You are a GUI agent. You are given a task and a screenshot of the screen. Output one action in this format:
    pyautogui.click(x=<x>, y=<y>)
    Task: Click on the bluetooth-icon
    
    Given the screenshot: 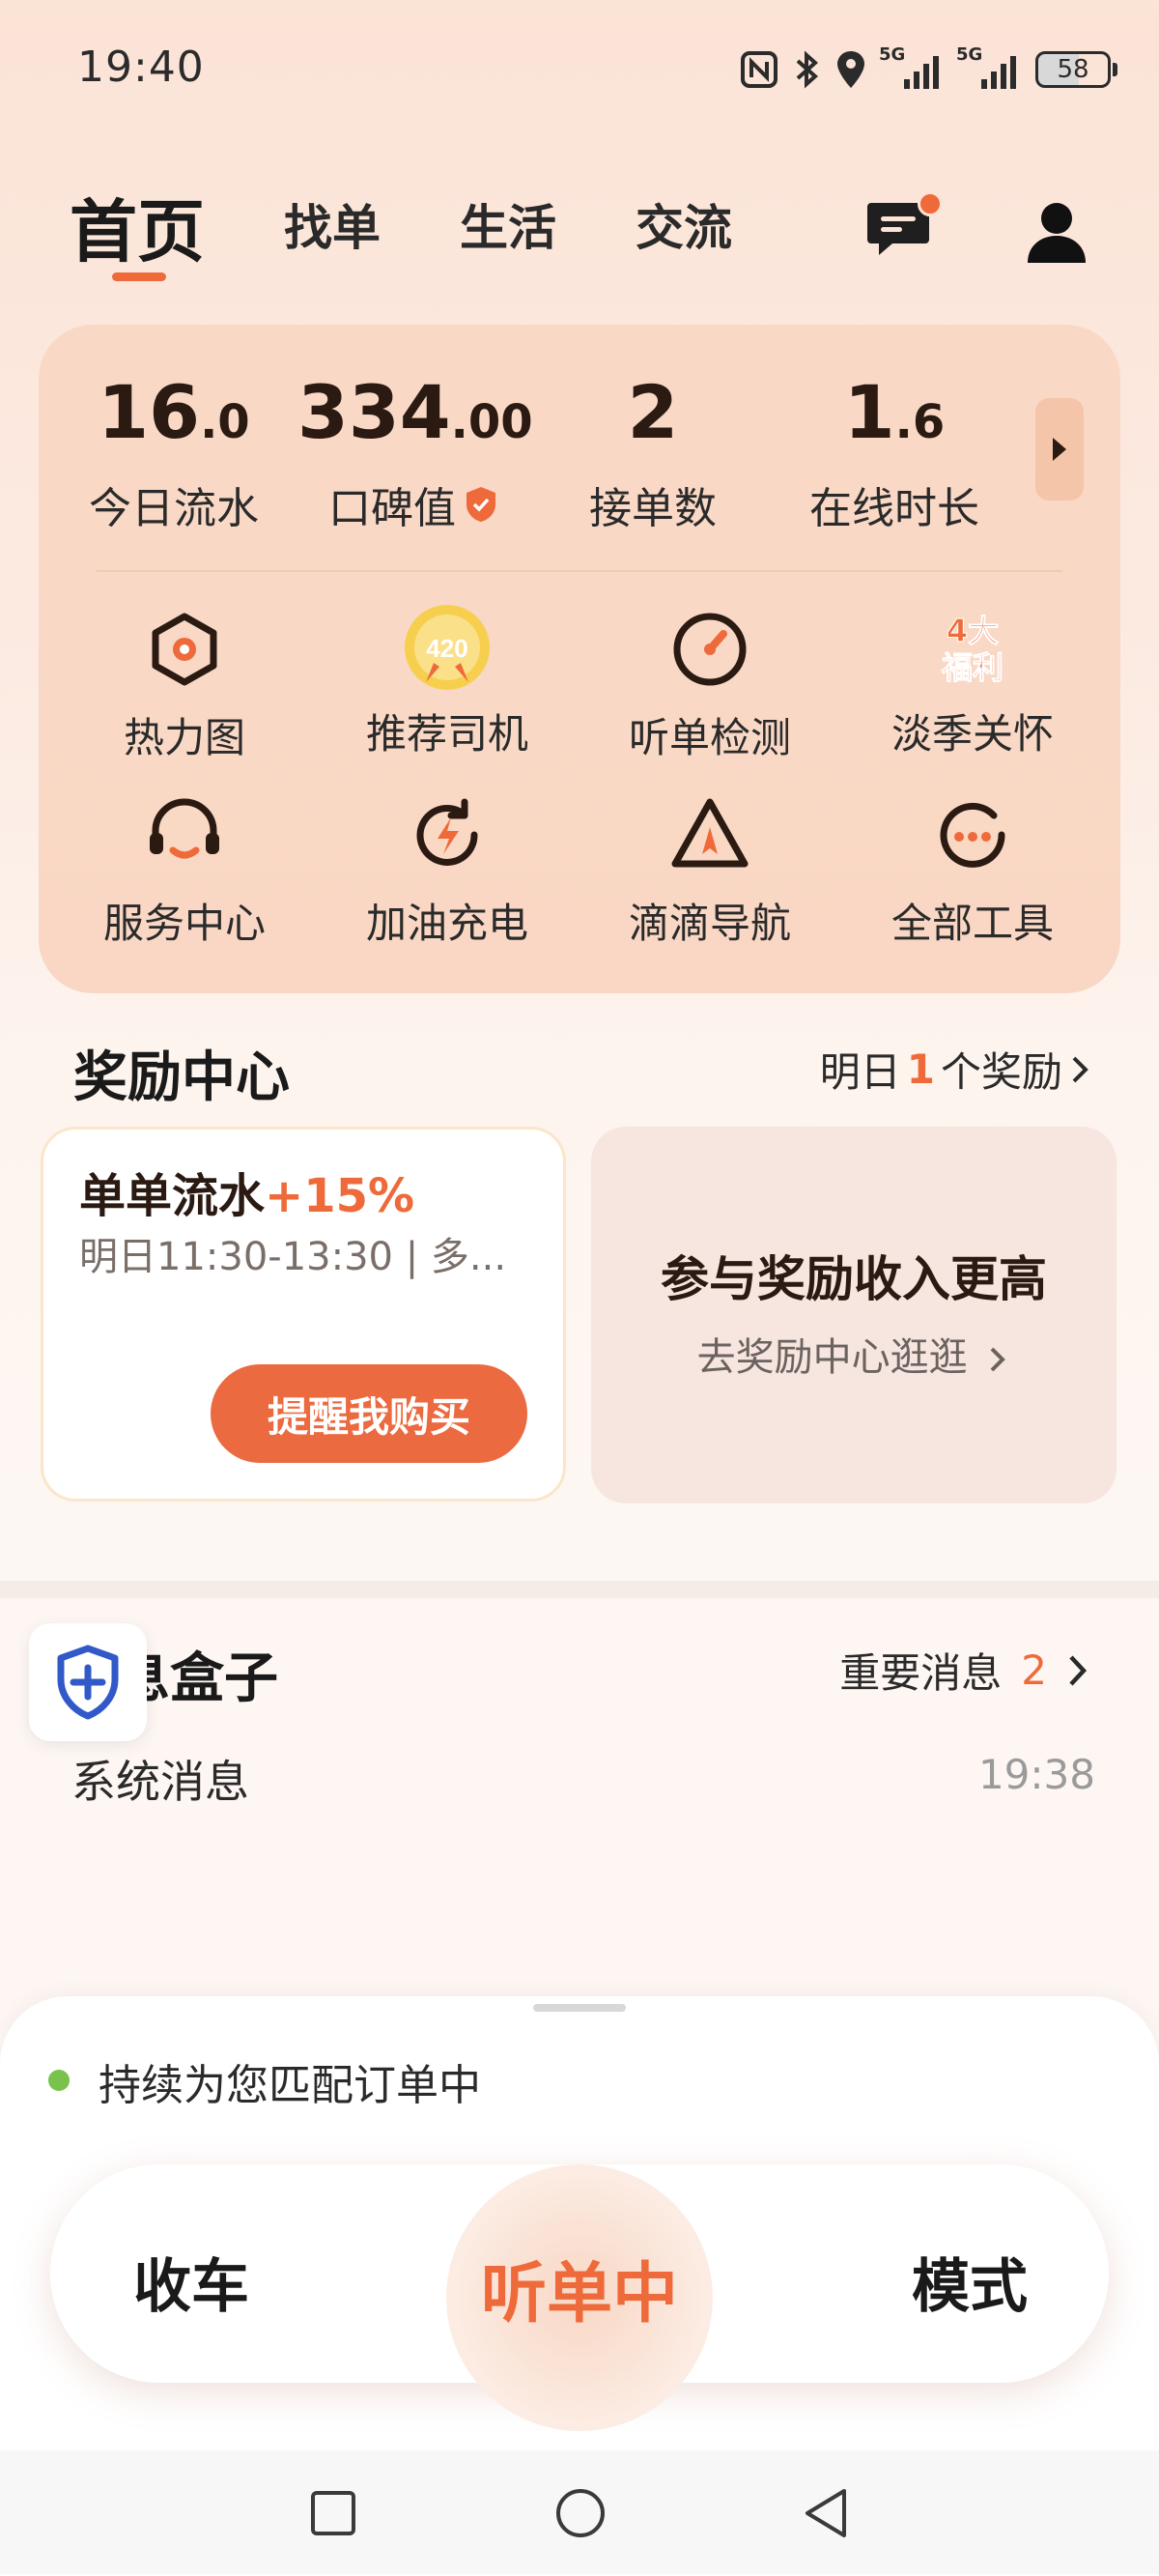 What is the action you would take?
    pyautogui.click(x=807, y=70)
    